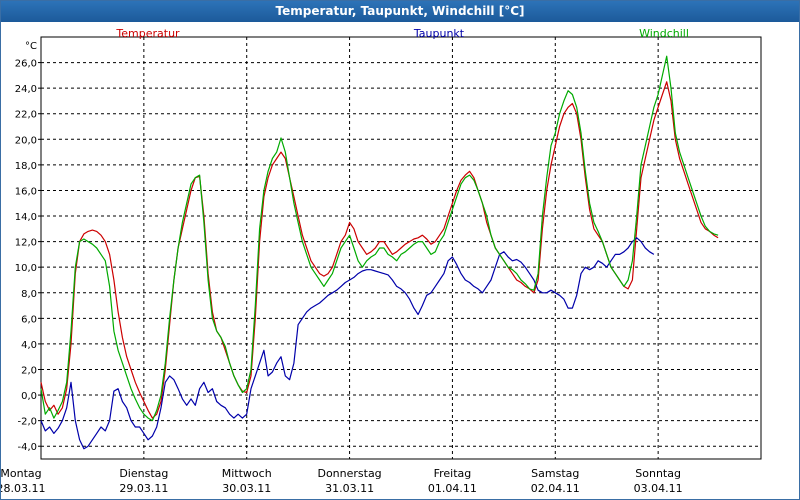 The height and width of the screenshot is (500, 800). What do you see at coordinates (31, 46) in the screenshot?
I see `y-unit-label: °C` at bounding box center [31, 46].